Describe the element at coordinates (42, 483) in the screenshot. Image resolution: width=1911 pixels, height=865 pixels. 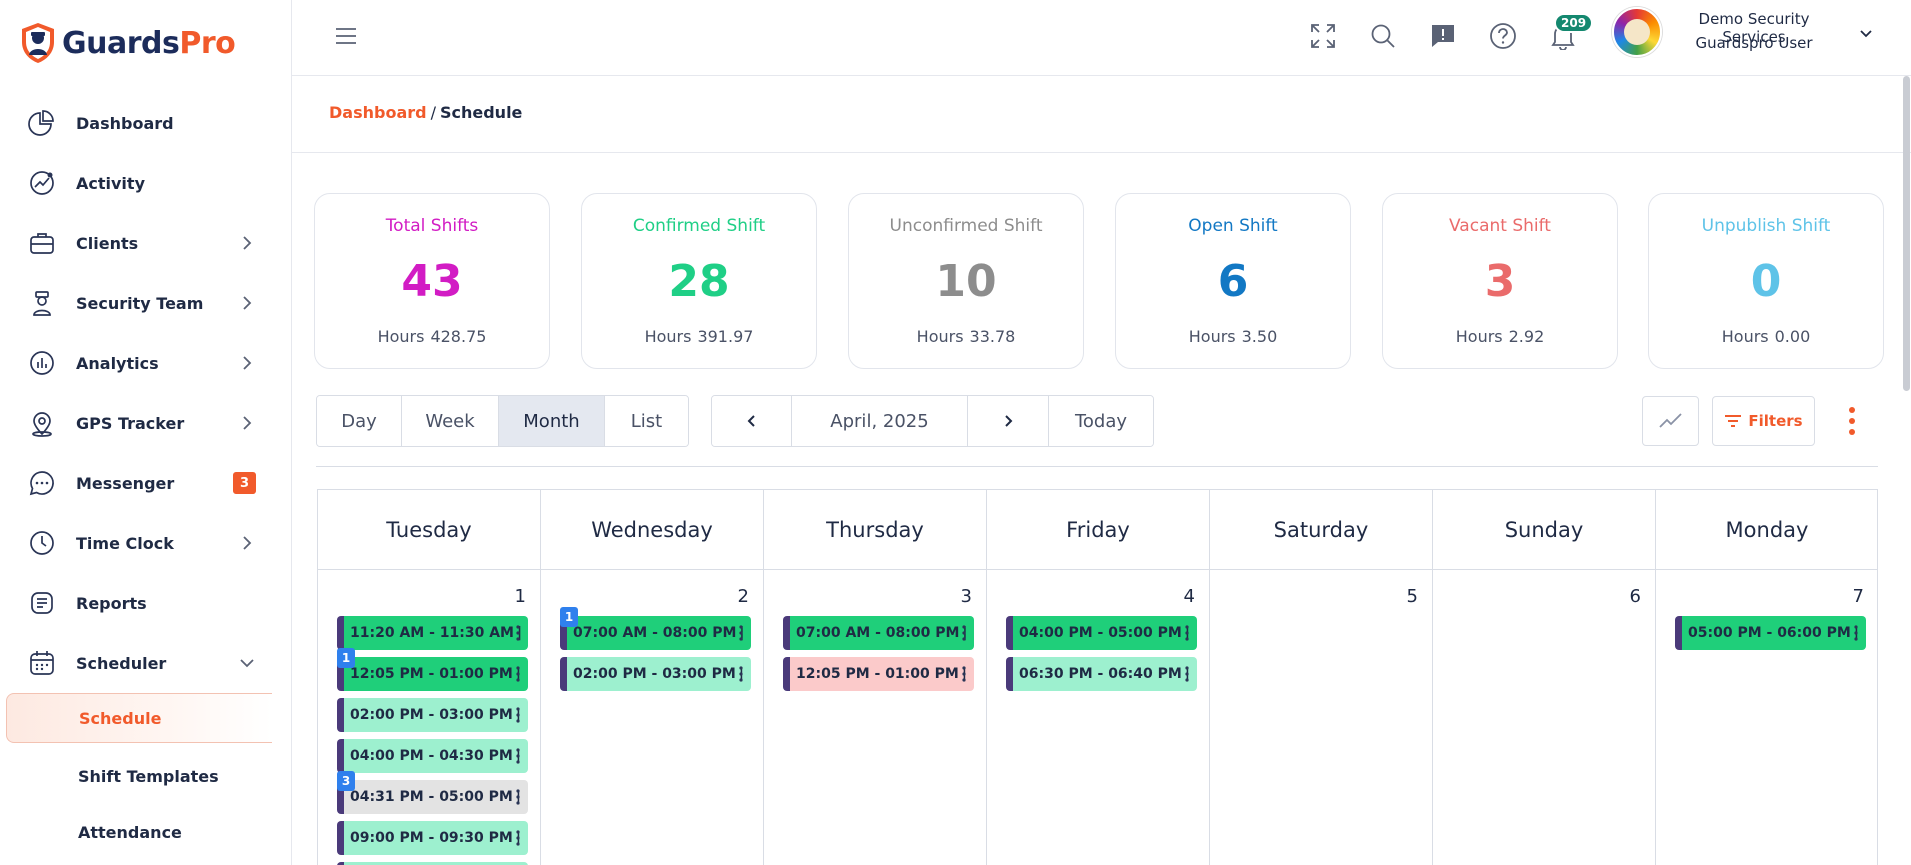
I see `chat-icon` at that location.